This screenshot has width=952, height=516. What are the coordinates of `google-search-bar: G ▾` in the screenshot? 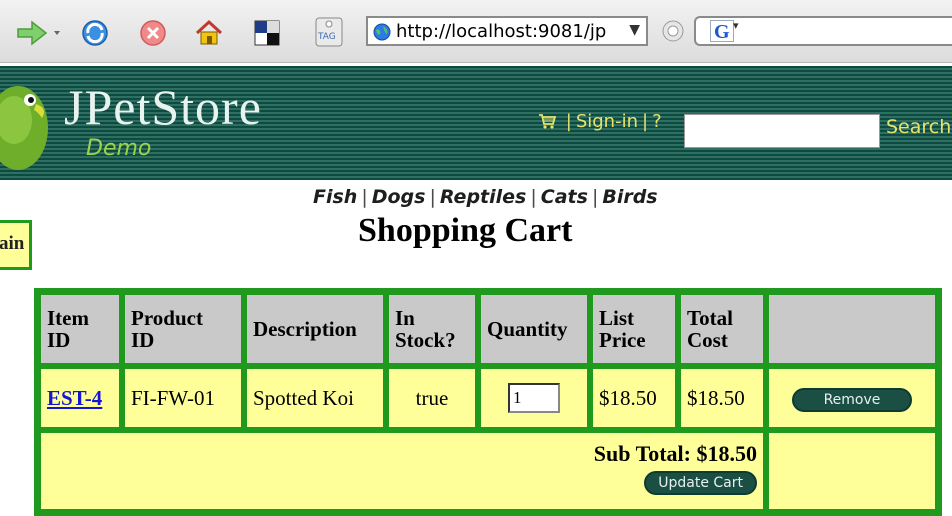 It's located at (823, 31).